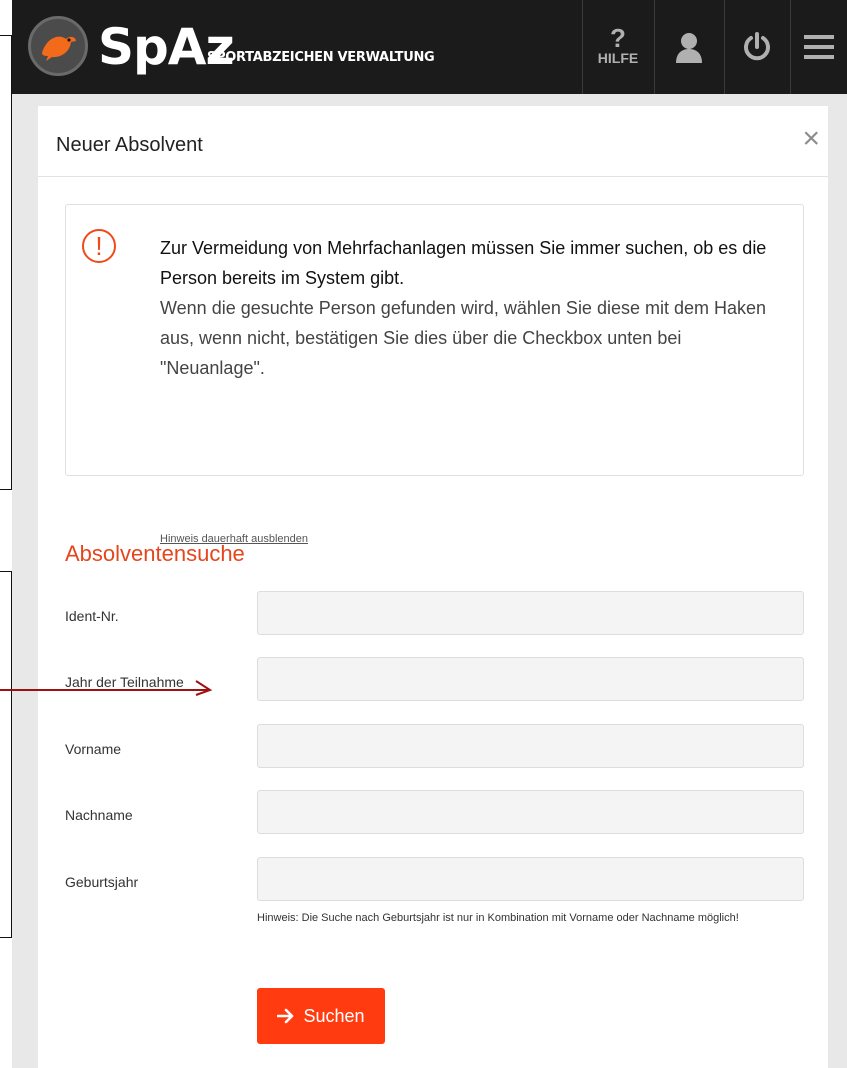 This screenshot has height=1068, width=847. Describe the element at coordinates (58, 46) in the screenshot. I see `bird-logo-icon` at that location.